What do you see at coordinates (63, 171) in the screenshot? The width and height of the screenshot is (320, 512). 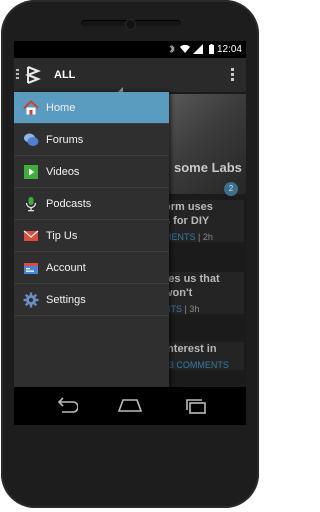 I see `drawer-item-label: Videos` at bounding box center [63, 171].